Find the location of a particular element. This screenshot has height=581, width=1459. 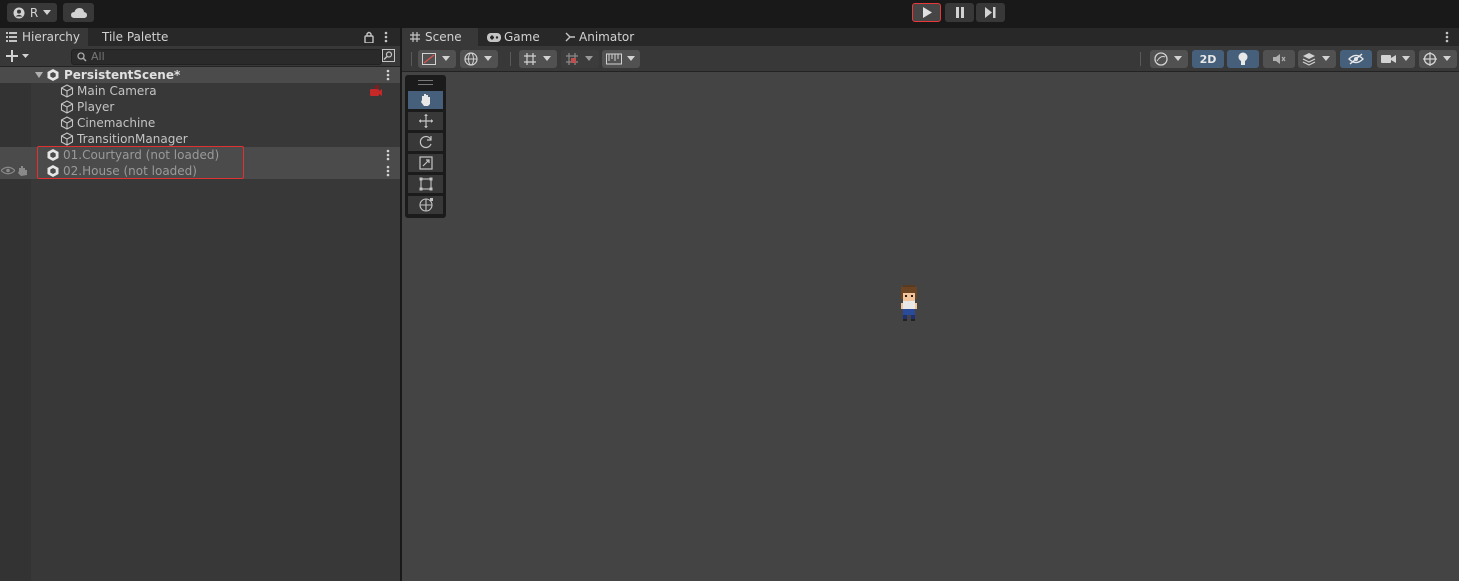

transform-tool-button is located at coordinates (425, 205).